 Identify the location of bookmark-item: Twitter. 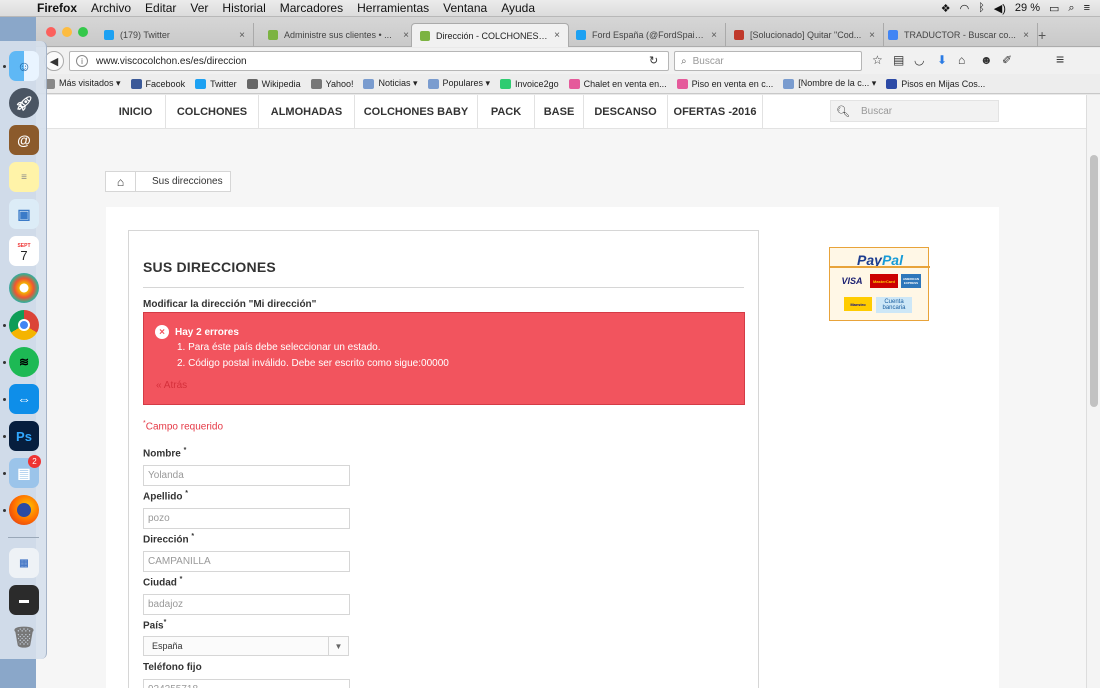
(216, 83).